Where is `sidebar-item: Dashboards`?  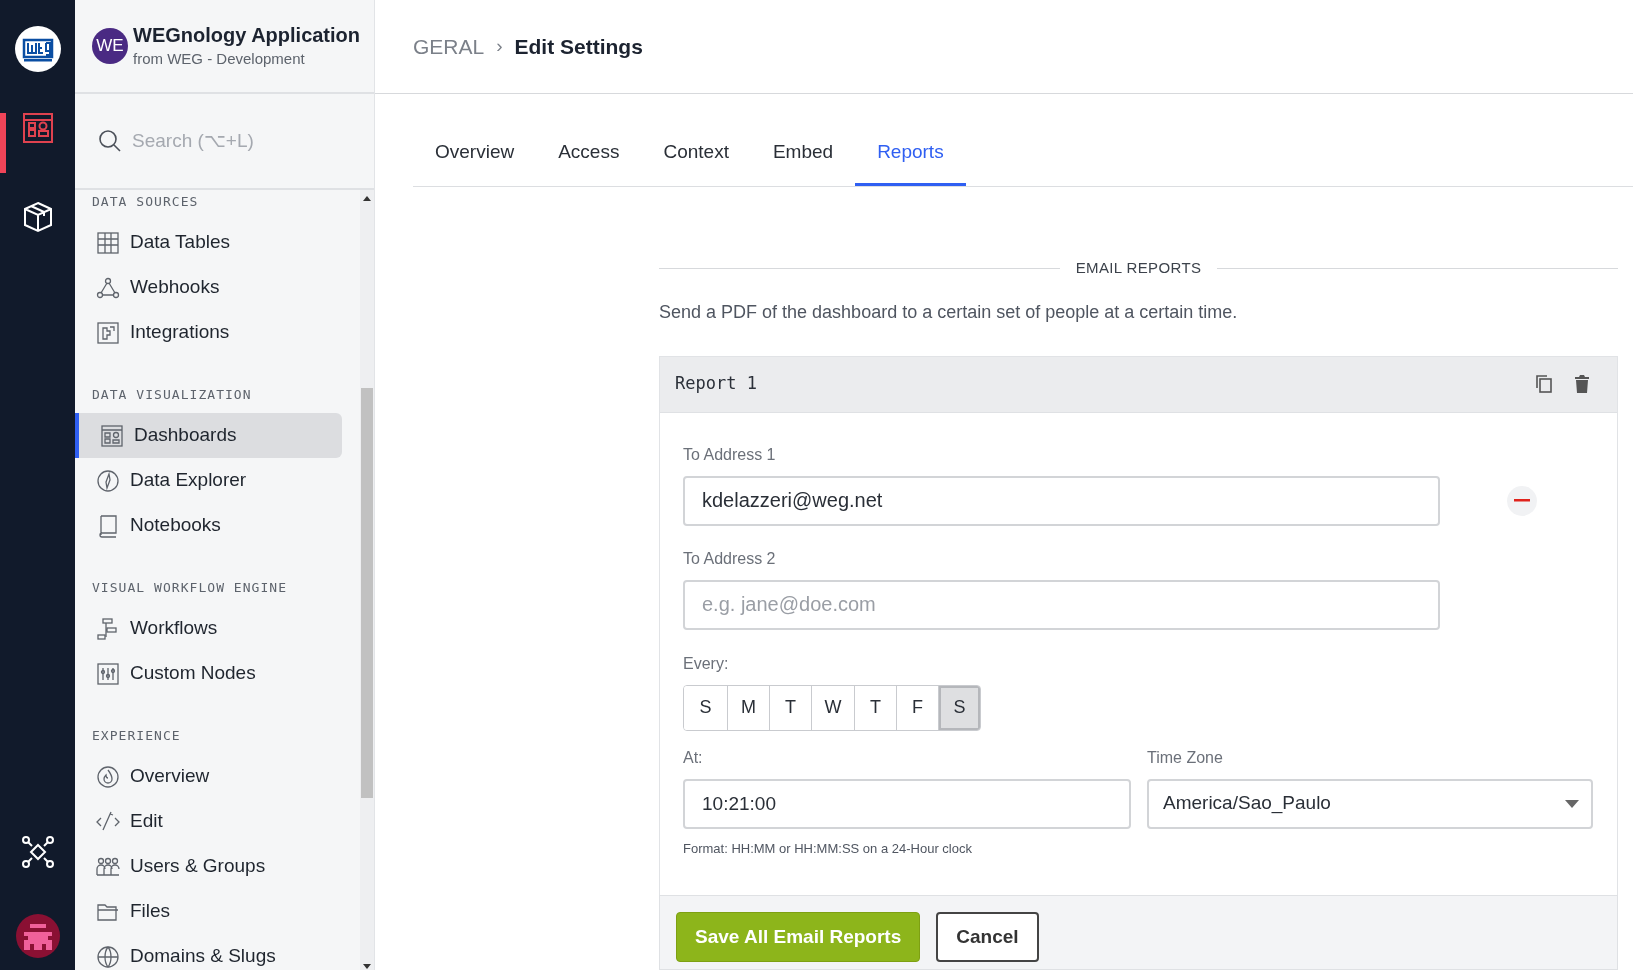
sidebar-item: Dashboards is located at coordinates (208, 435).